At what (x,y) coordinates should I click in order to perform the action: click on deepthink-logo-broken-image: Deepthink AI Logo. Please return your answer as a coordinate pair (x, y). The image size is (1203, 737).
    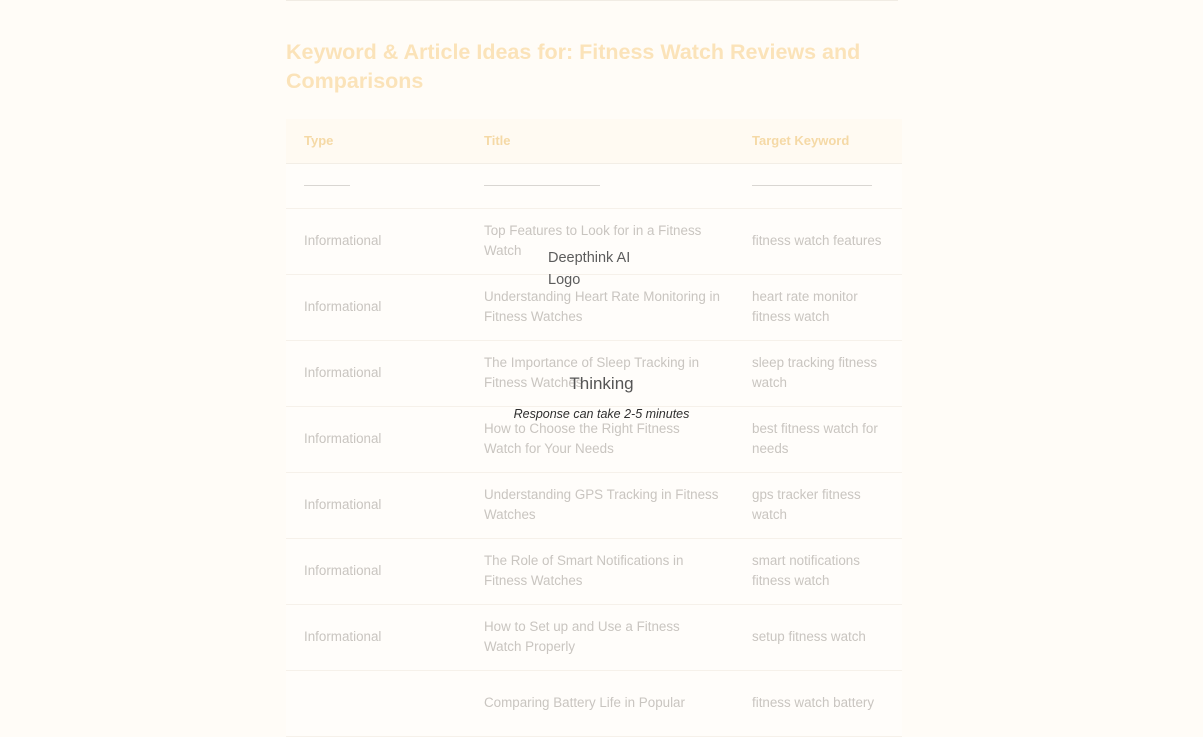
    Looking at the image, I should click on (589, 269).